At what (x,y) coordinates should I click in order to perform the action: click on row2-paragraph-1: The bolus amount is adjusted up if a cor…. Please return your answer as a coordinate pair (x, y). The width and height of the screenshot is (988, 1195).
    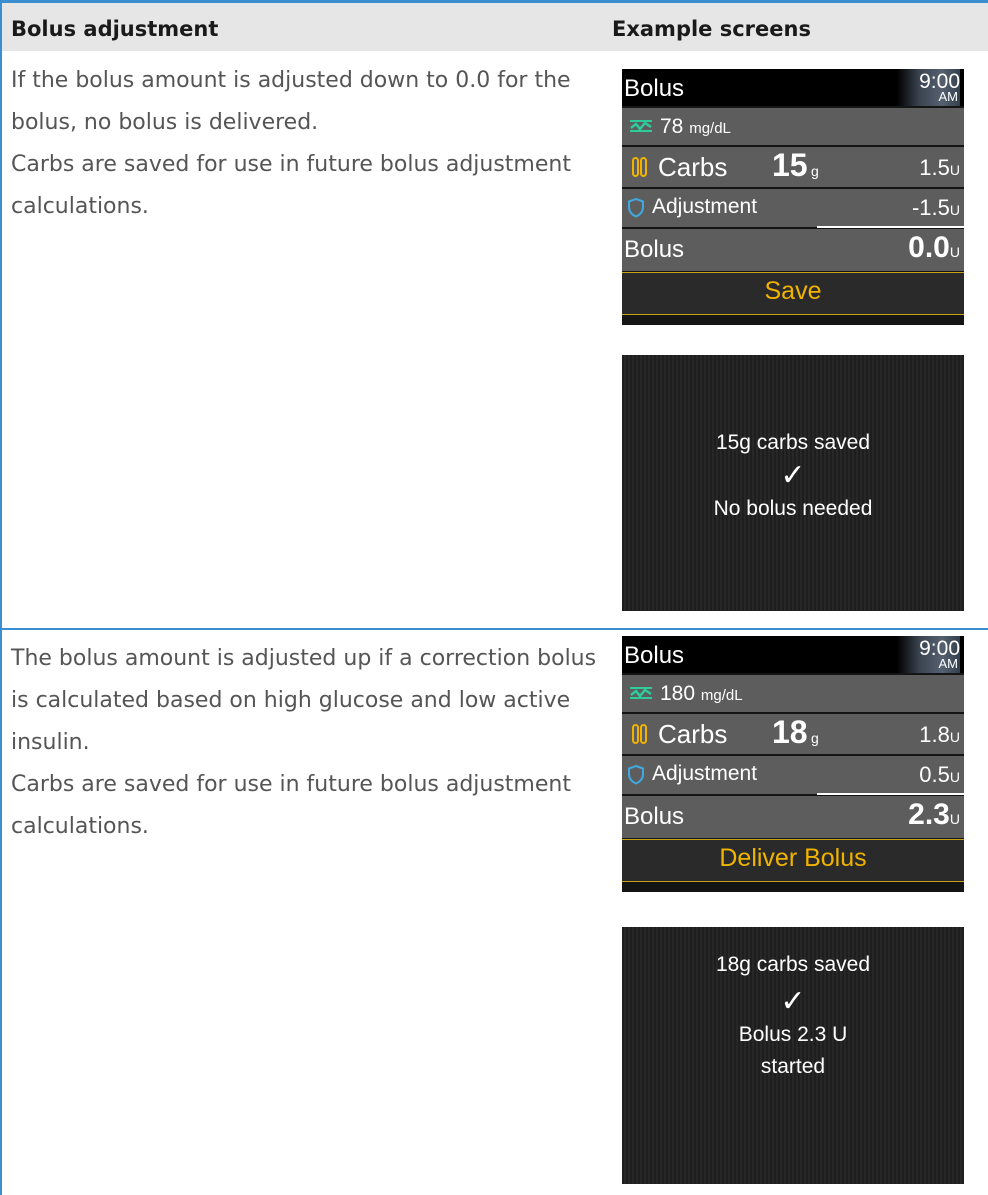
    Looking at the image, I should click on (304, 700).